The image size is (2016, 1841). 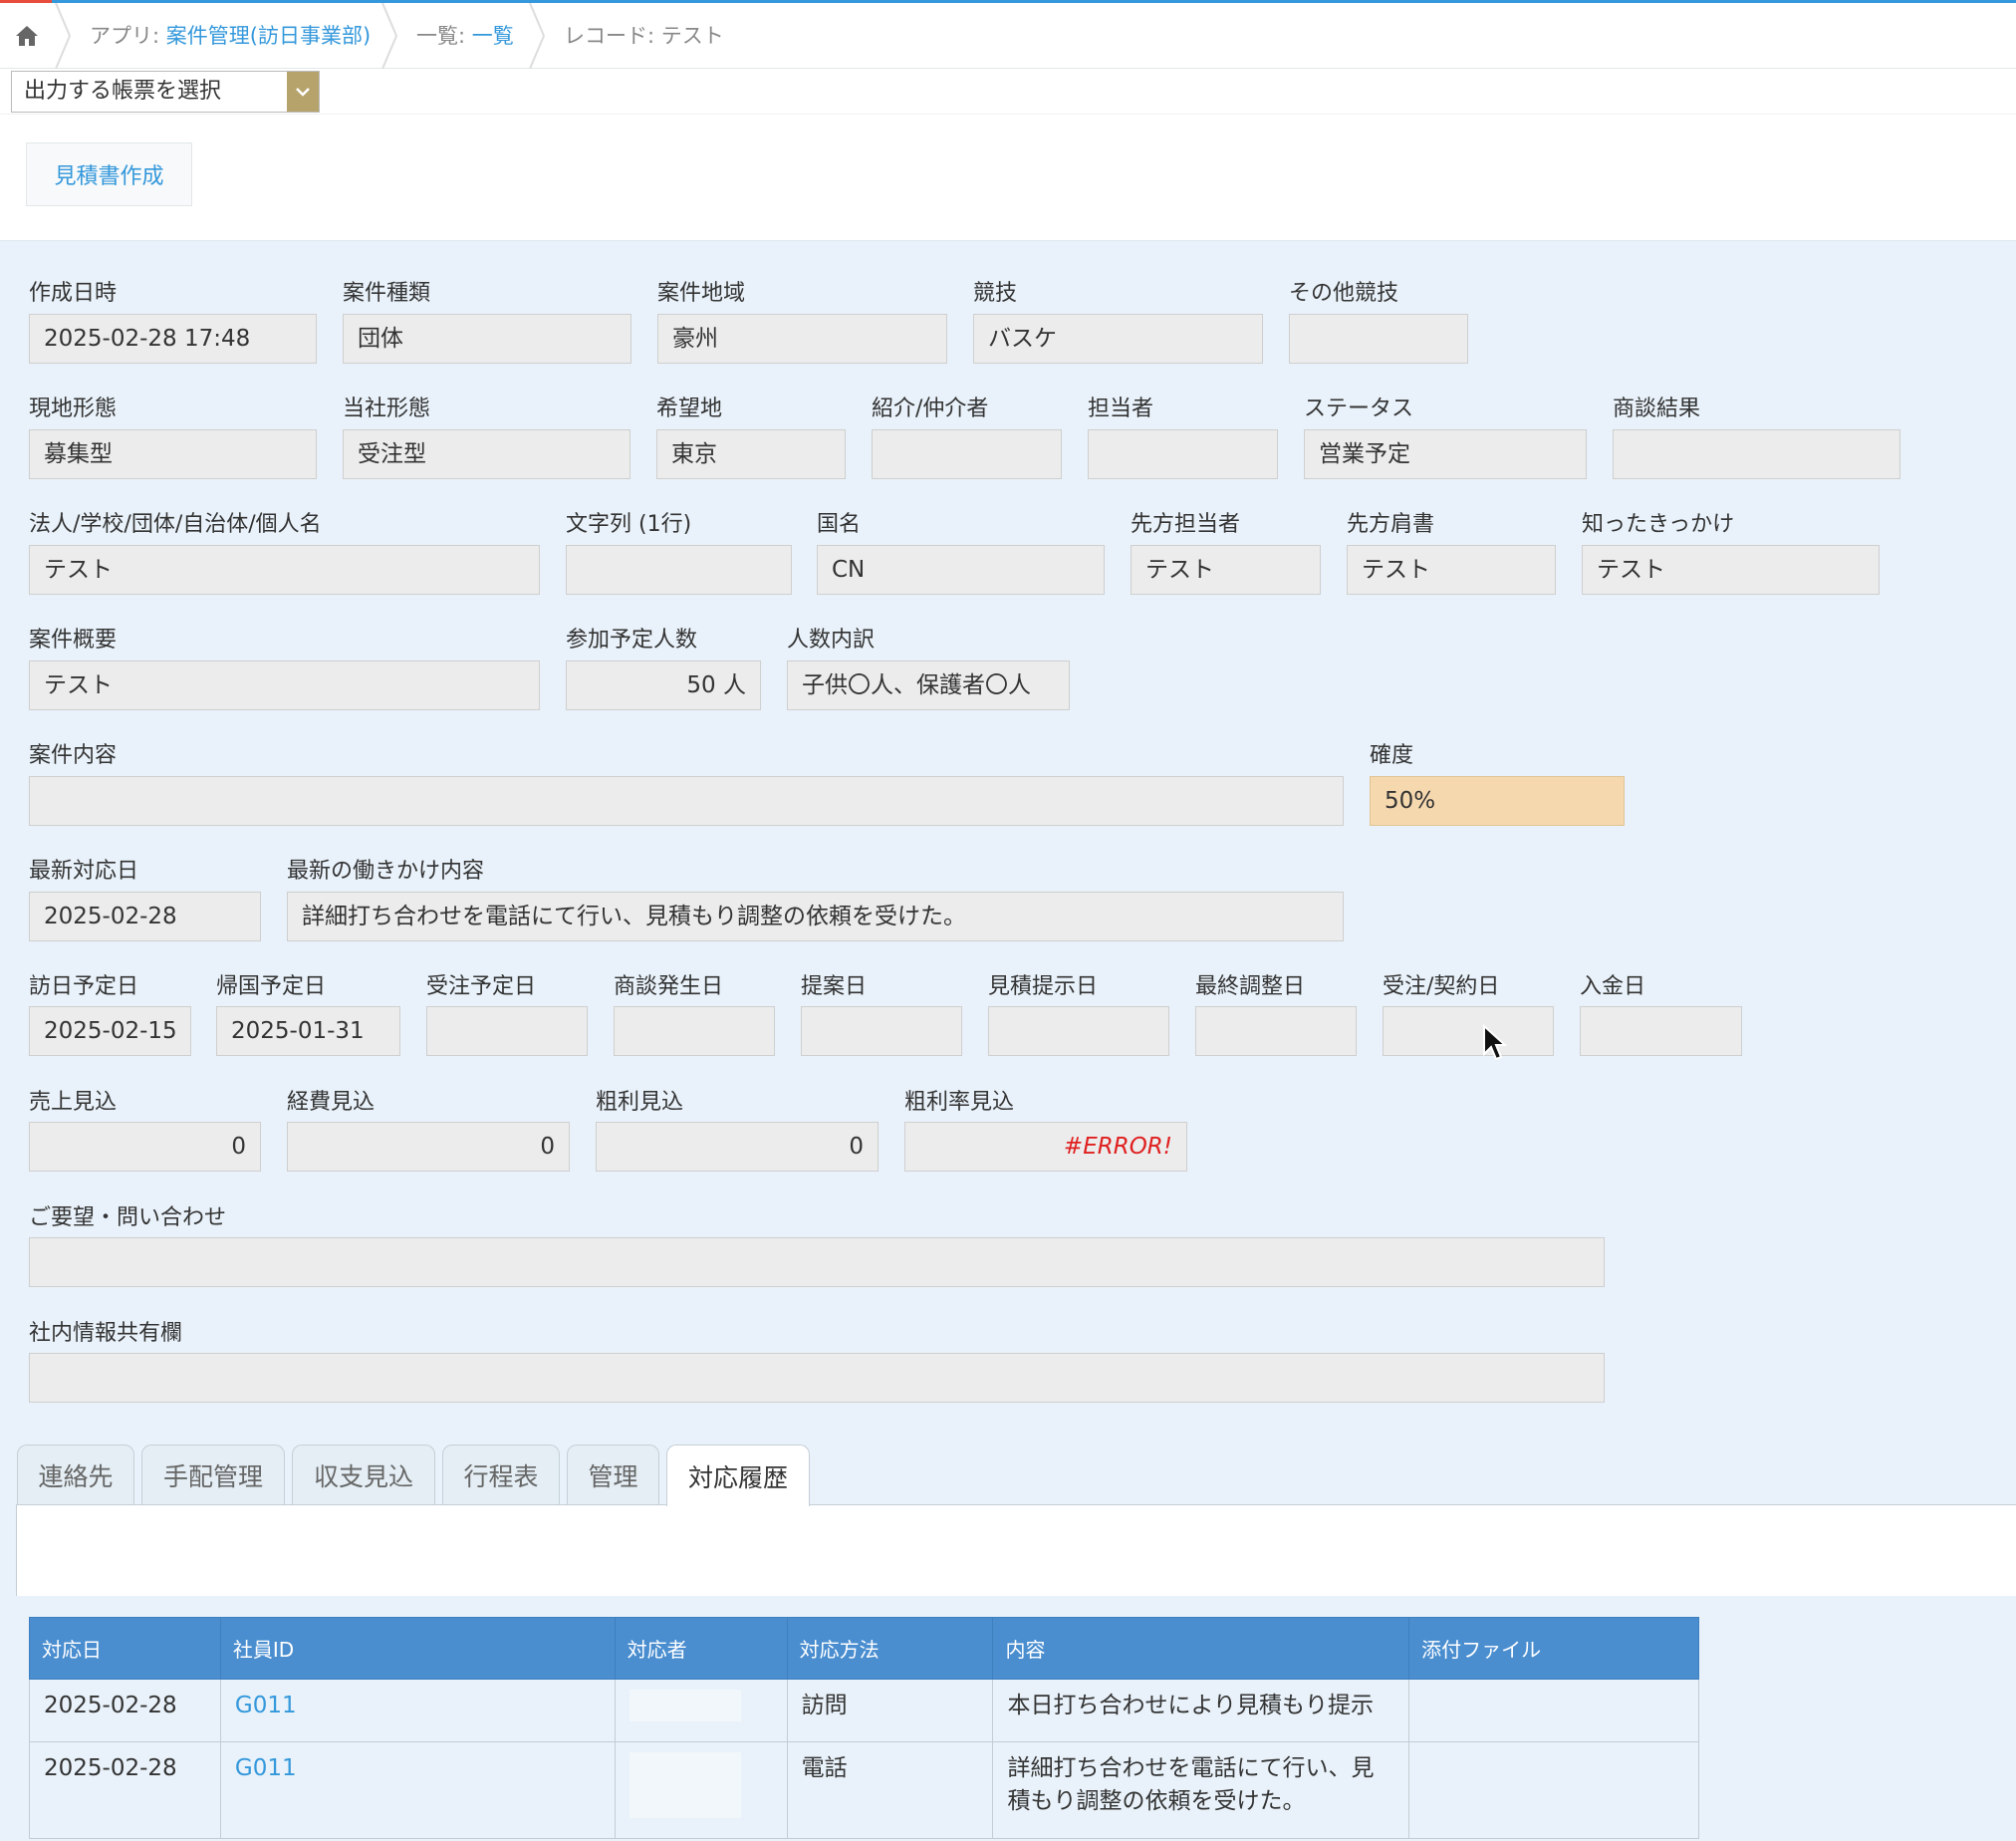 What do you see at coordinates (1553, 1710) in the screenshot?
I see `cell-attachment` at bounding box center [1553, 1710].